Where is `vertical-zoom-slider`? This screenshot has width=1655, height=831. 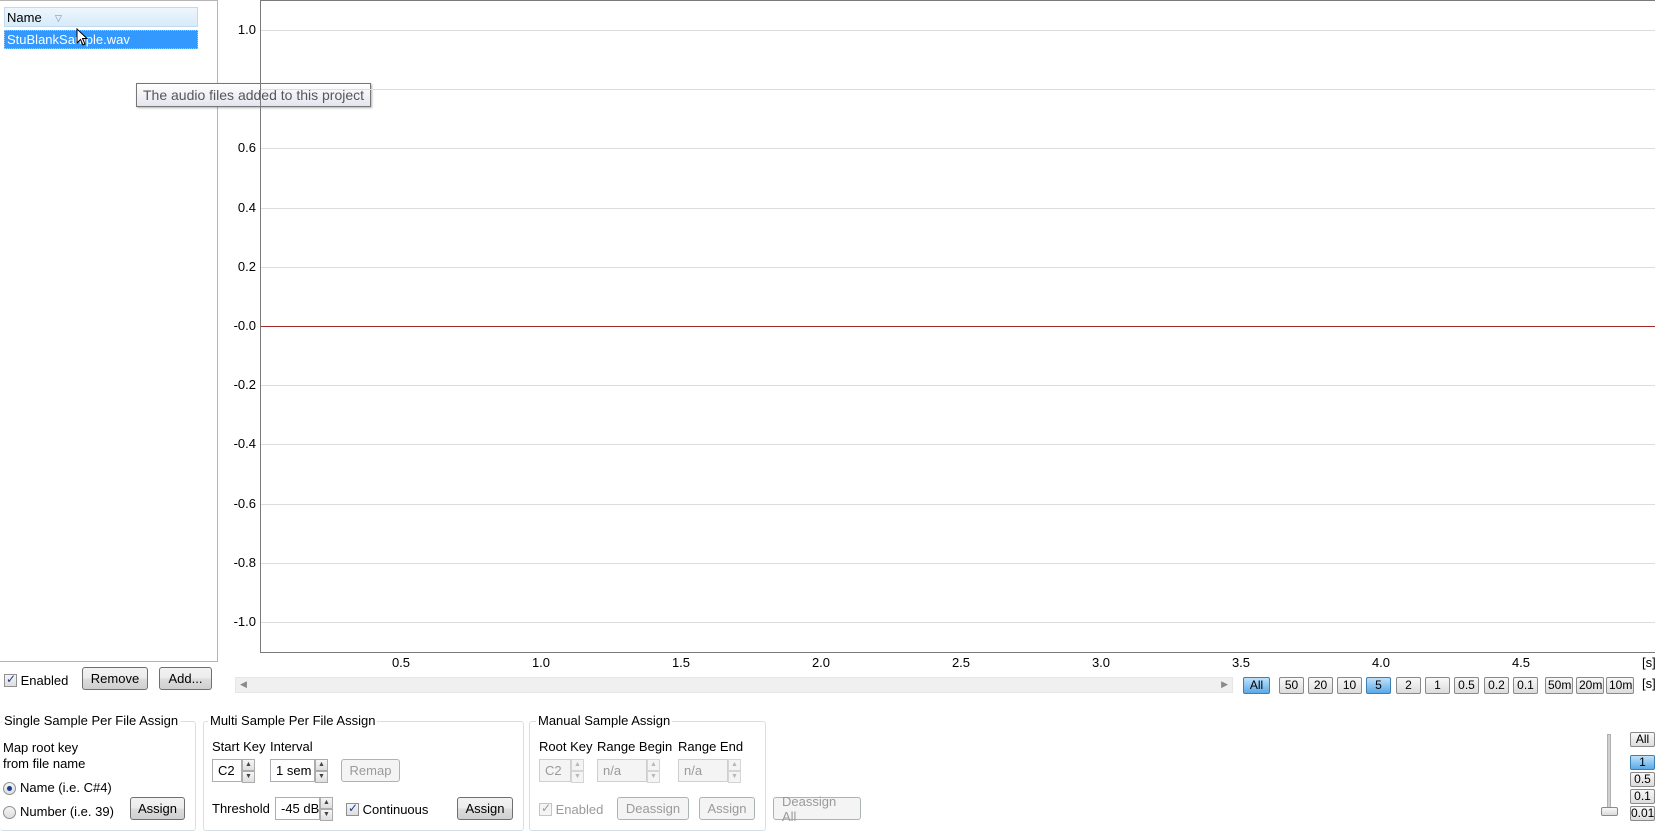 vertical-zoom-slider is located at coordinates (1609, 774).